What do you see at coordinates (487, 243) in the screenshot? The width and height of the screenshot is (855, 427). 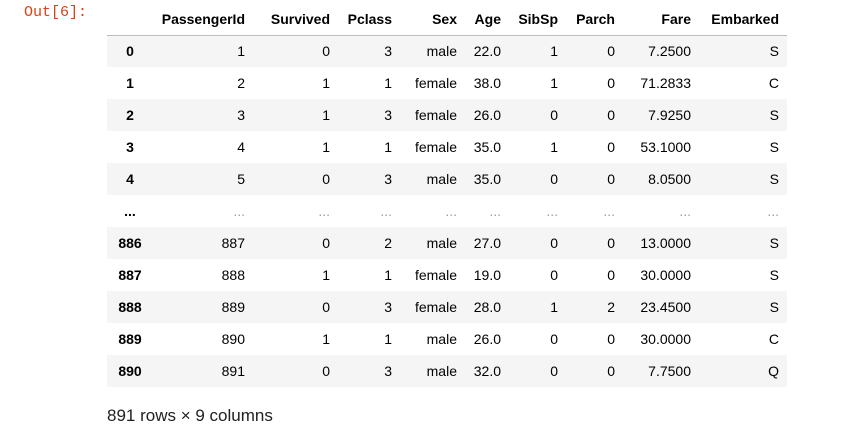 I see `table-cell: 27.0` at bounding box center [487, 243].